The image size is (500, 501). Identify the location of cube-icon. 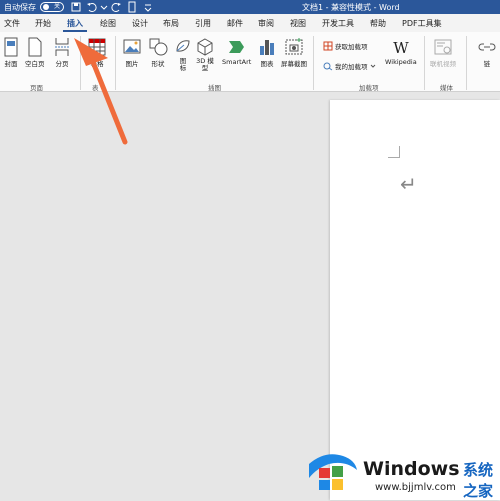
(205, 47).